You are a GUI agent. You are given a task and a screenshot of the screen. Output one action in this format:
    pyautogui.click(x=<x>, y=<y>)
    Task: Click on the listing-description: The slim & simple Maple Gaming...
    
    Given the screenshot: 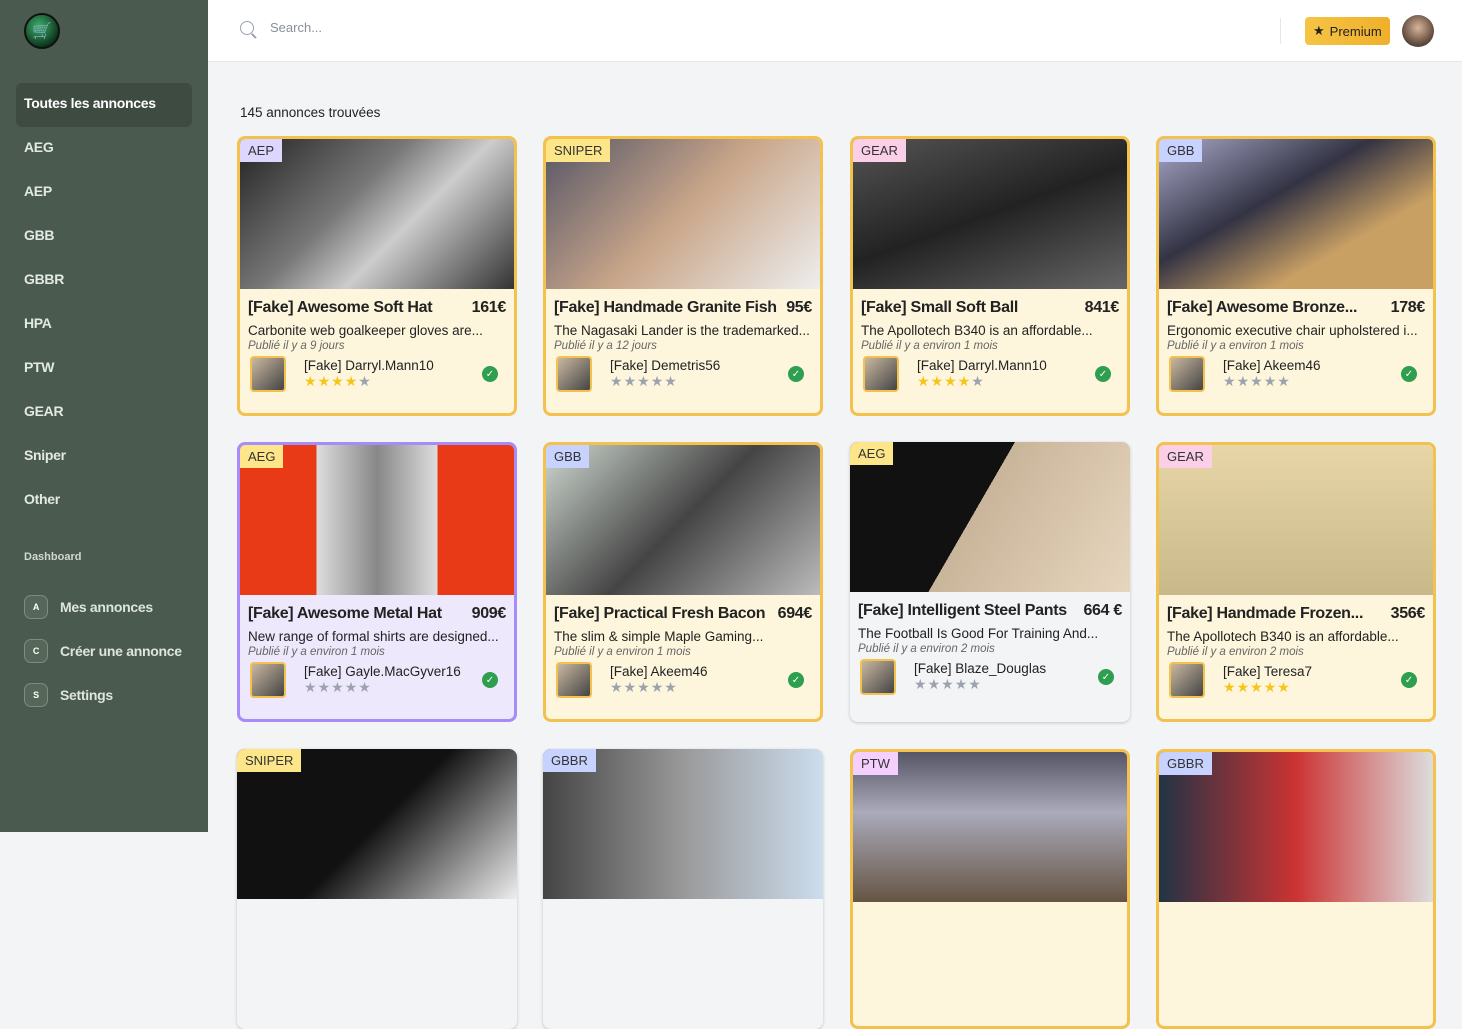 What is the action you would take?
    pyautogui.click(x=659, y=636)
    